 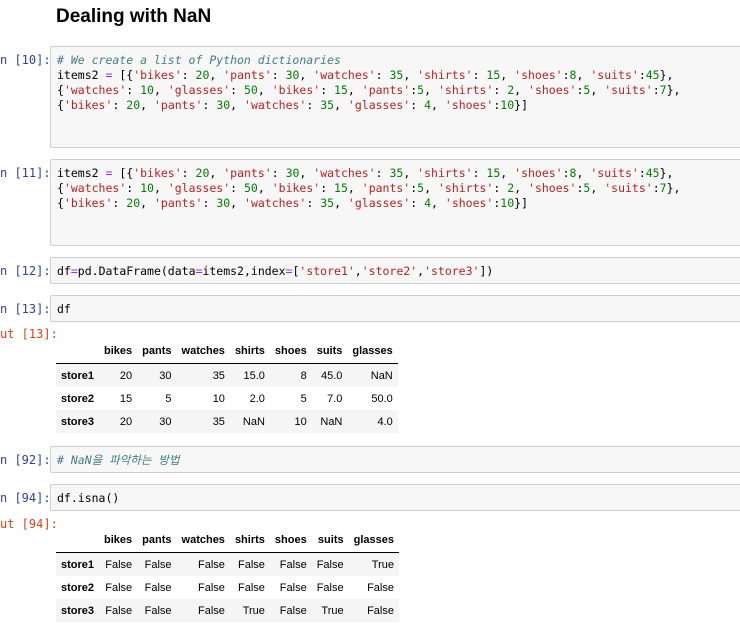 I want to click on column-header: shoes, so click(x=290, y=351).